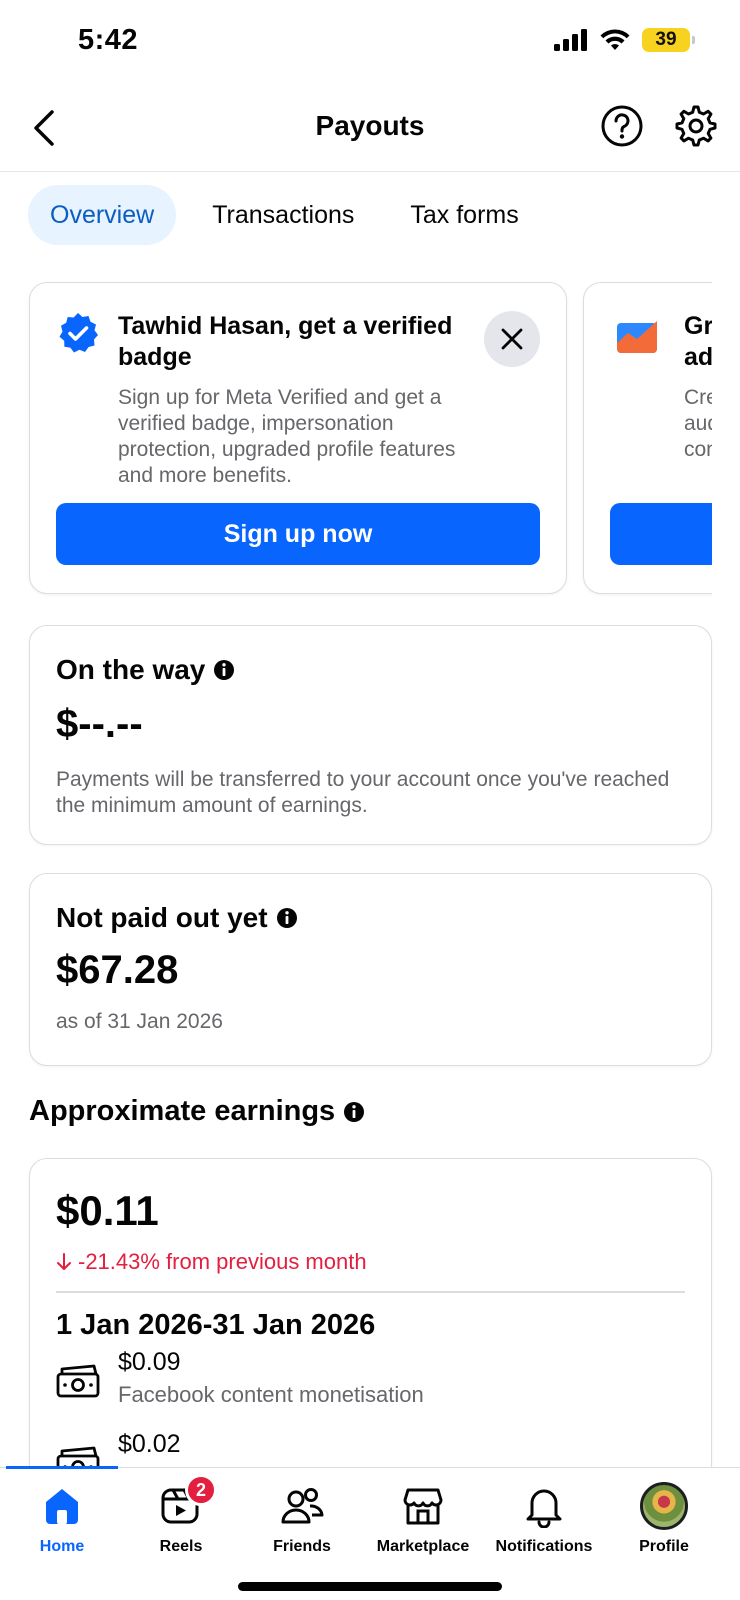 Image resolution: width=740 pixels, height=1600 pixels. I want to click on nav-reels: 2 Reels, so click(181, 1515).